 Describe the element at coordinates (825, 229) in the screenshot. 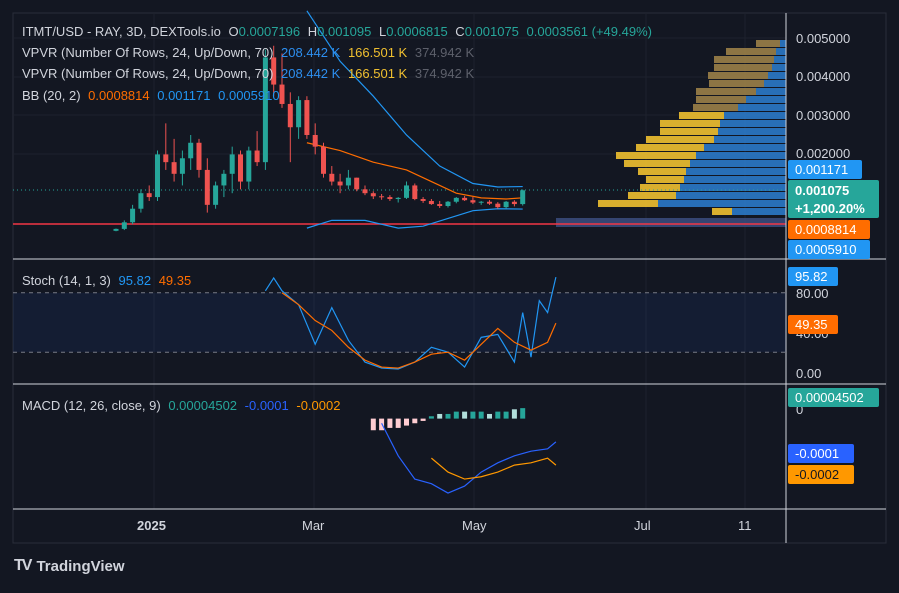

I see `bb-basis-badge-text: 0.0008814` at that location.